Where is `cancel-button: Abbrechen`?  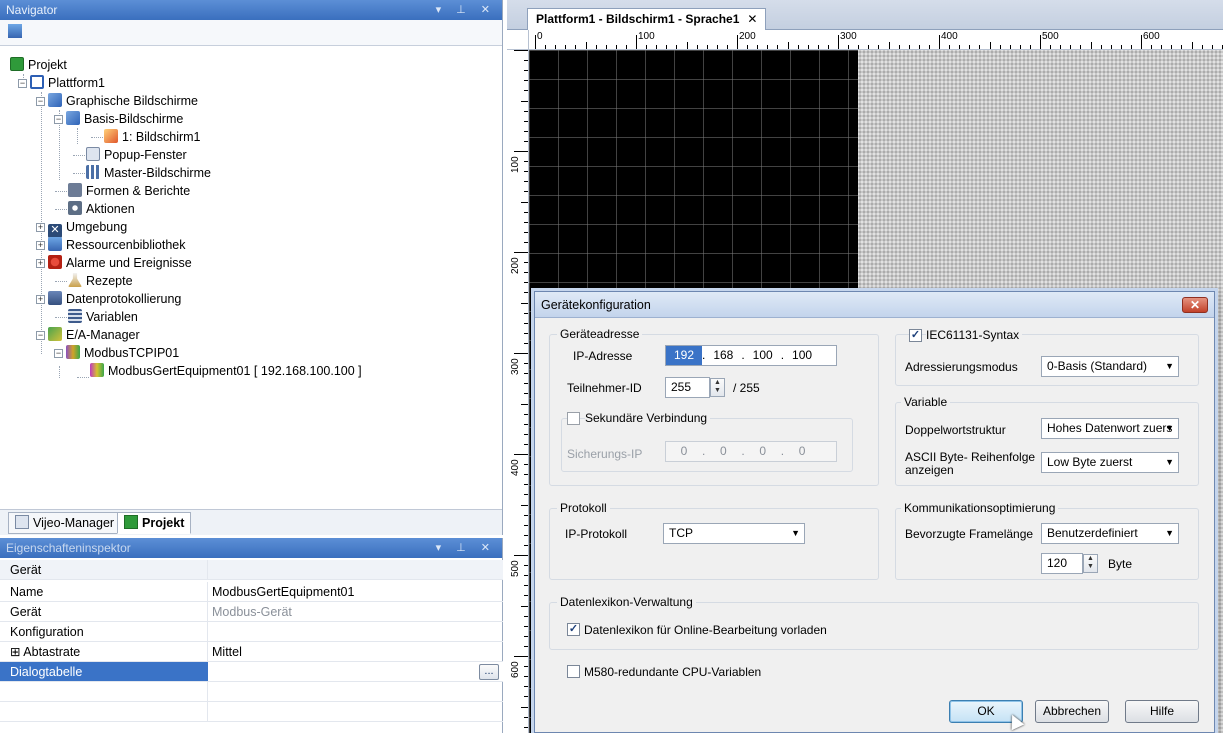 cancel-button: Abbrechen is located at coordinates (1072, 711).